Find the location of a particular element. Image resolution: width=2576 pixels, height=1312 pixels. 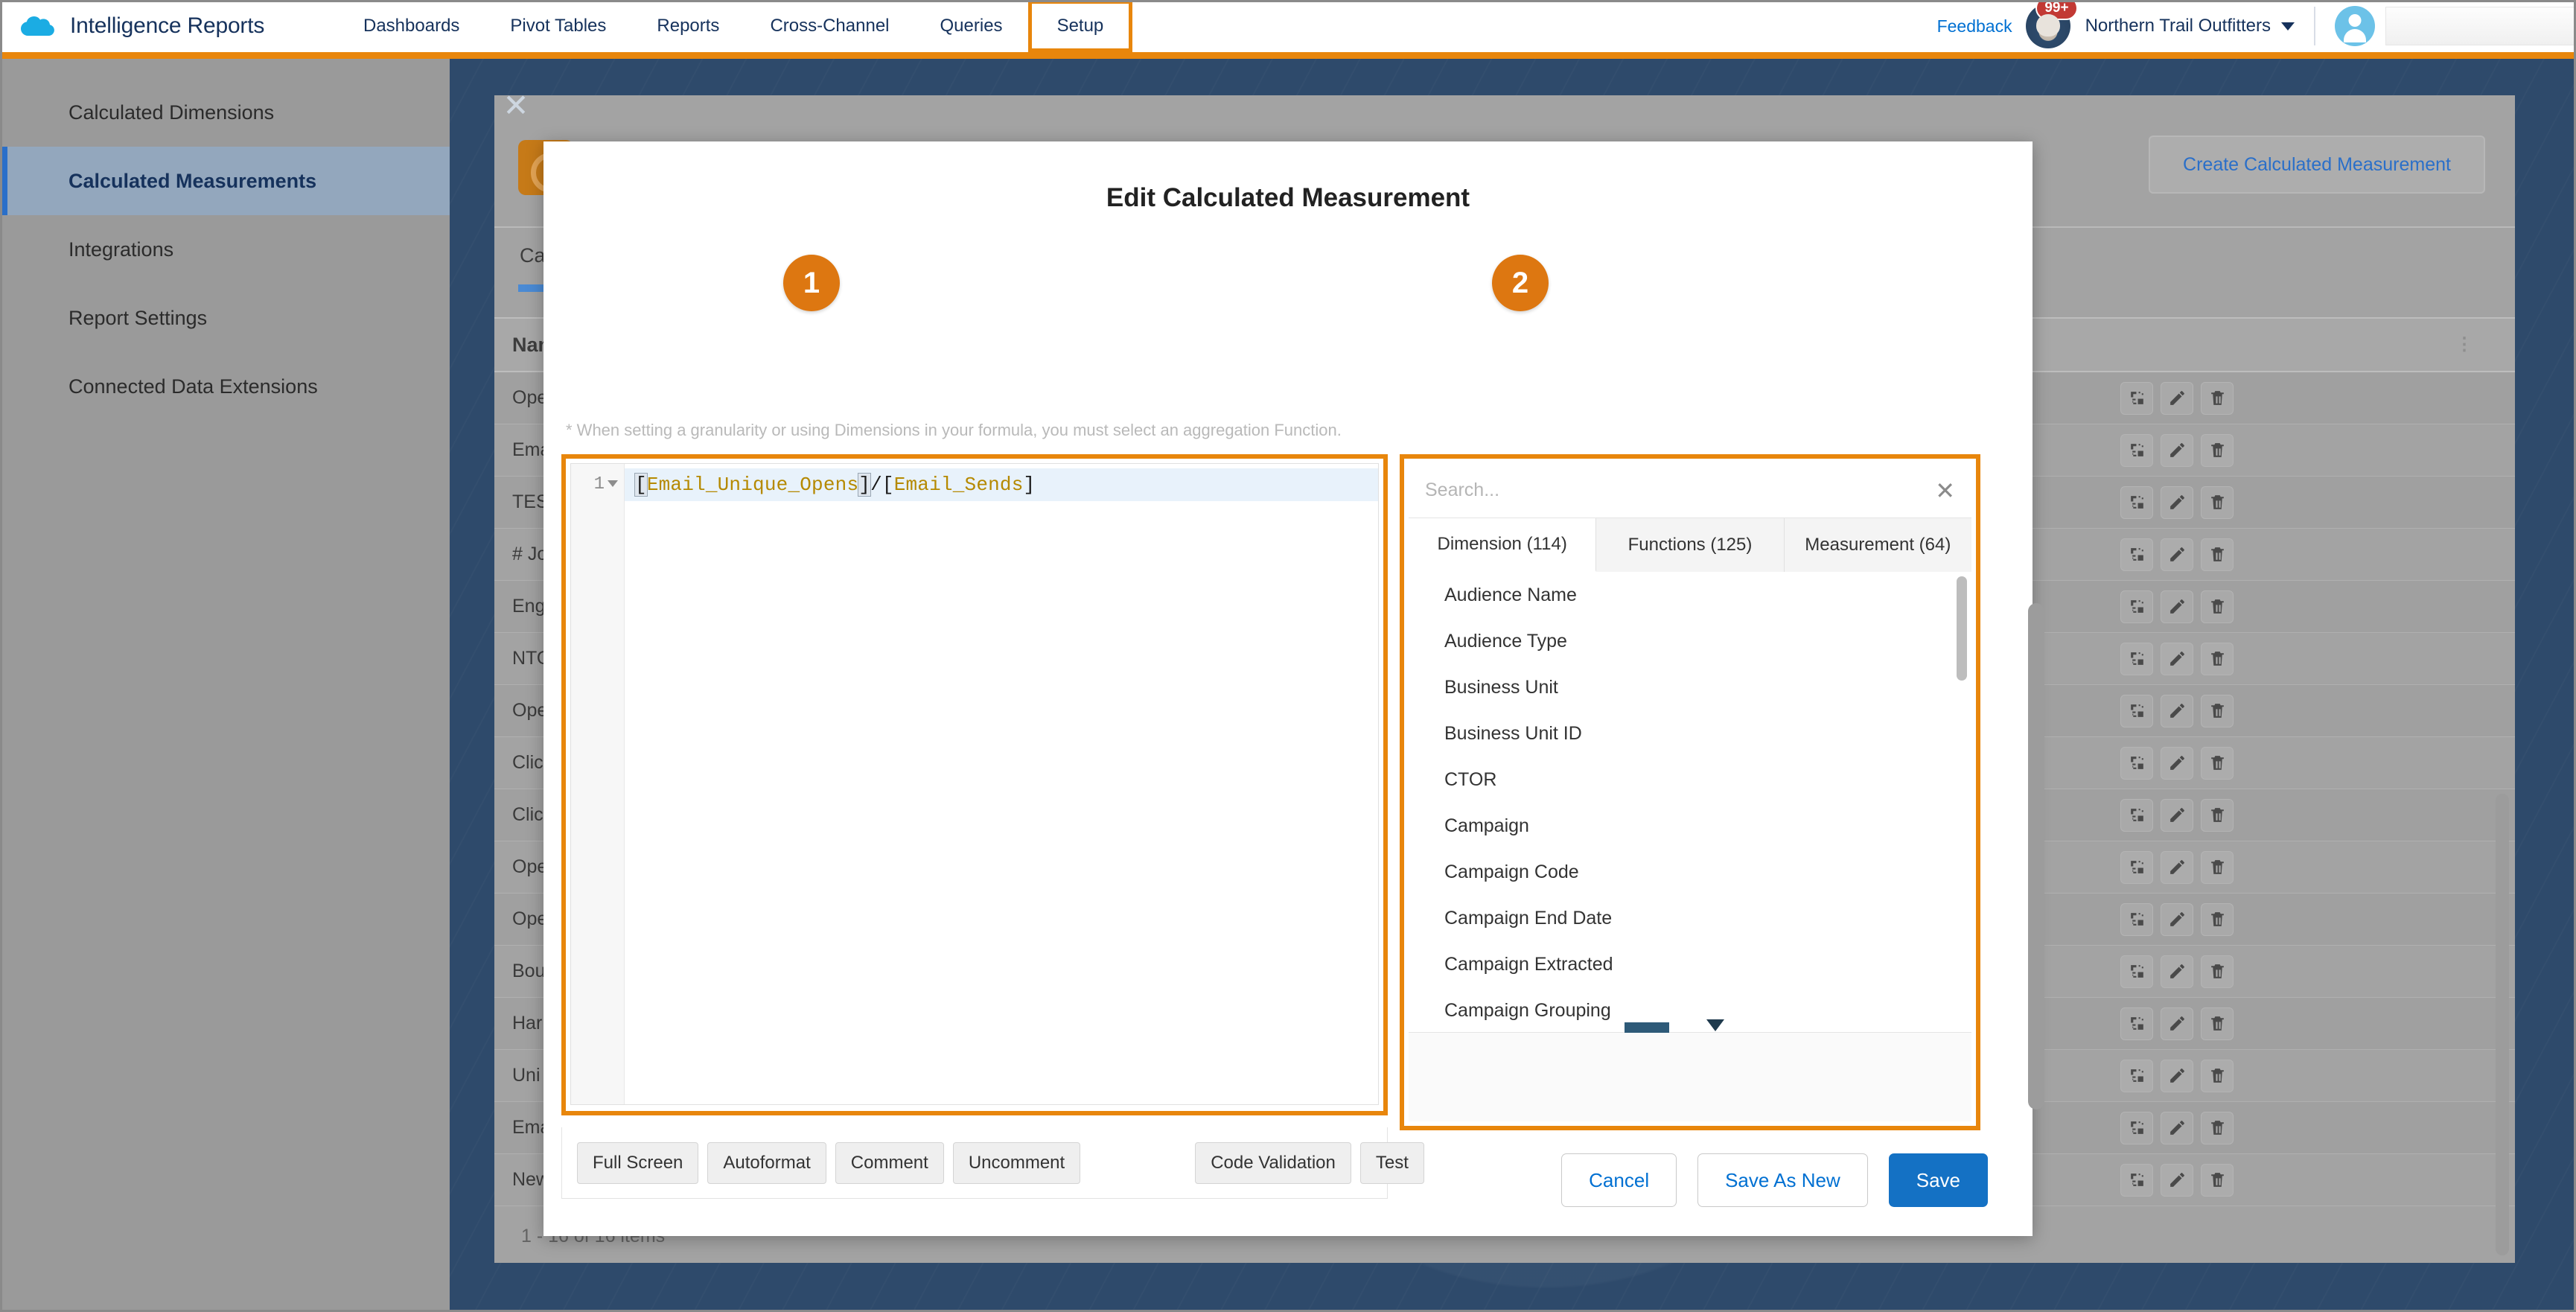

org-switcher: Northern Trail Outfitters is located at coordinates (2178, 26).